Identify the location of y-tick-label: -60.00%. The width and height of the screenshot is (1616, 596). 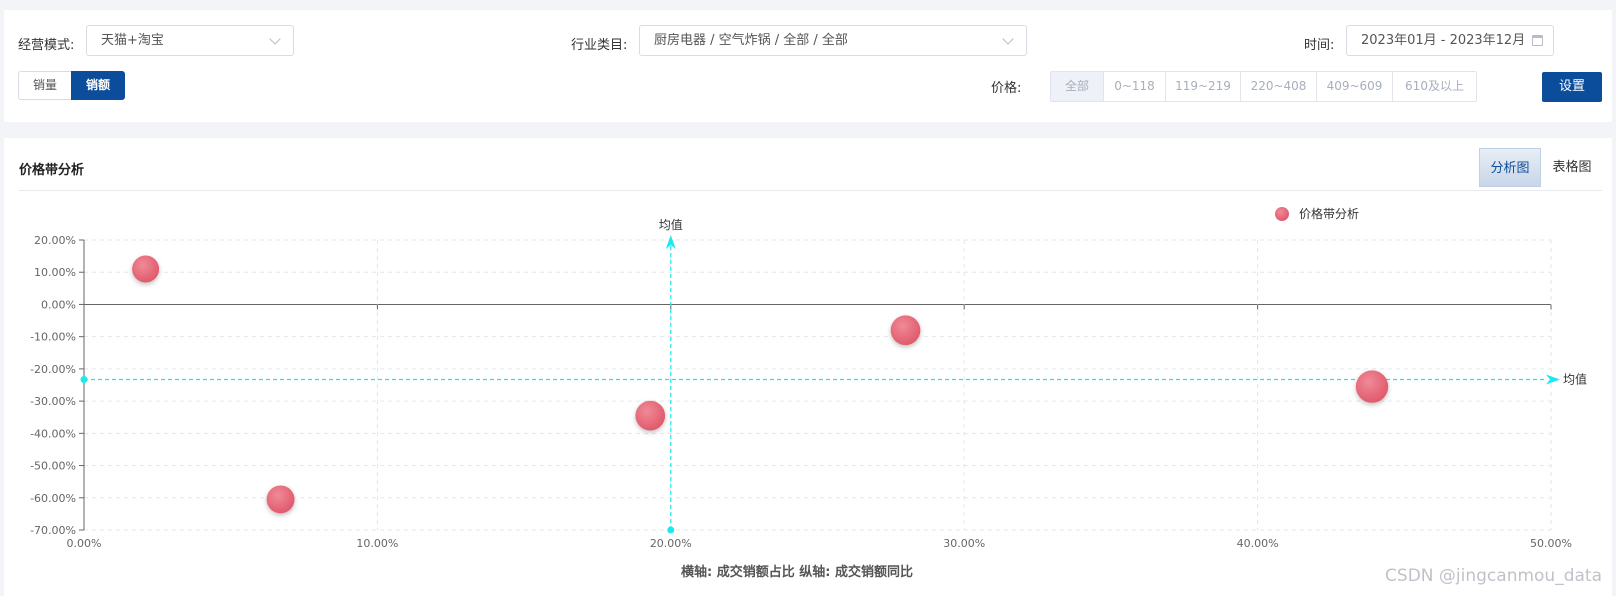
(53, 498).